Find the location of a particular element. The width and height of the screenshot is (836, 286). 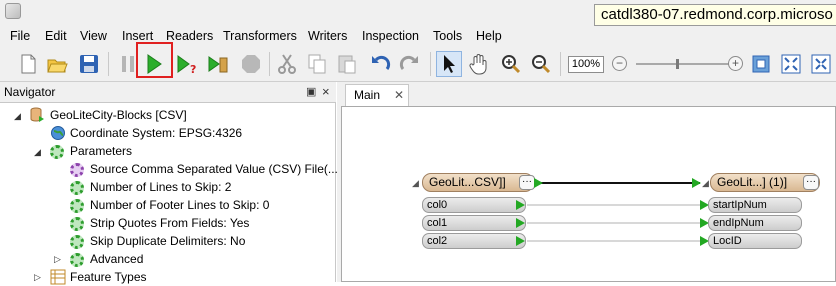

menu-view: View is located at coordinates (93, 36).